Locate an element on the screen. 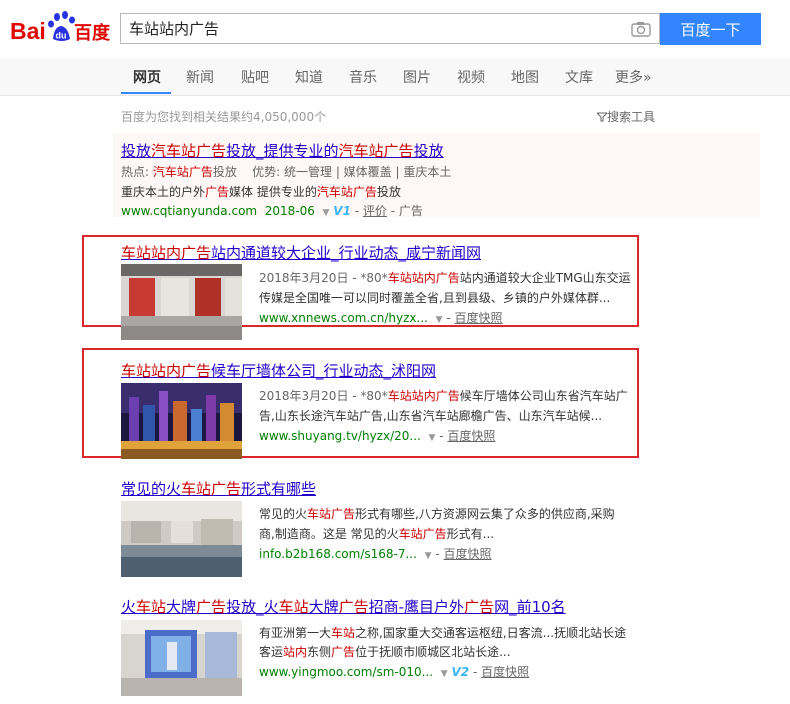  ad-tag: - 广告 is located at coordinates (406, 211).